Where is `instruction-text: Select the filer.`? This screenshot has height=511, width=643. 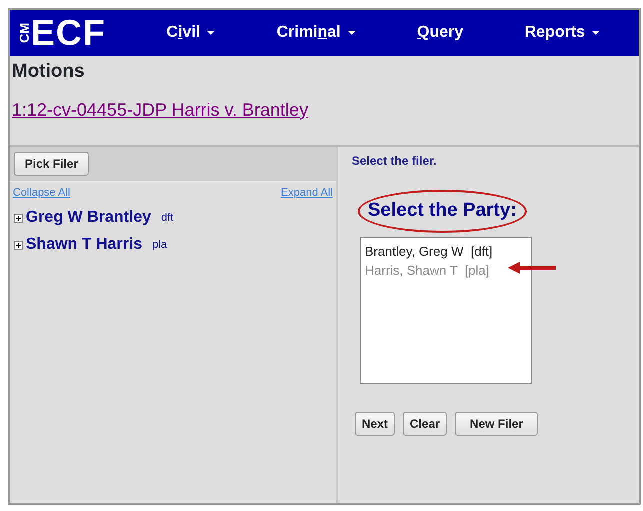
instruction-text: Select the filer. is located at coordinates (395, 161).